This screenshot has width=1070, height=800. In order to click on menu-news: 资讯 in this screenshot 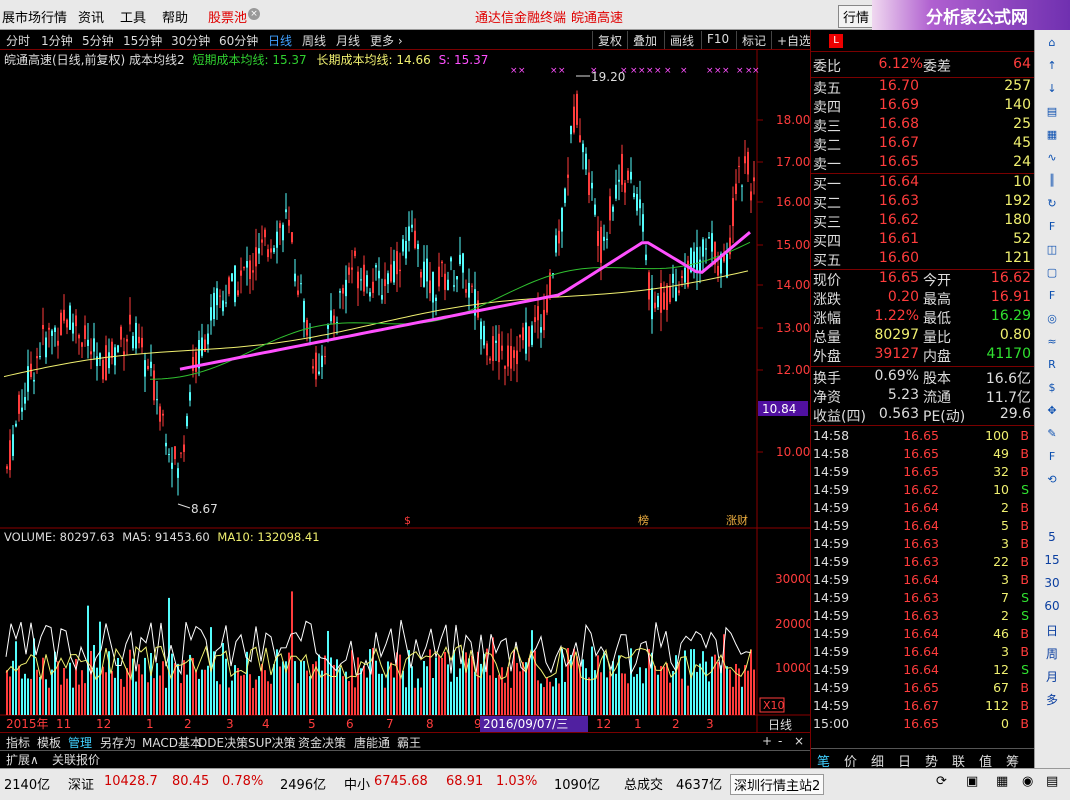, I will do `click(91, 16)`.